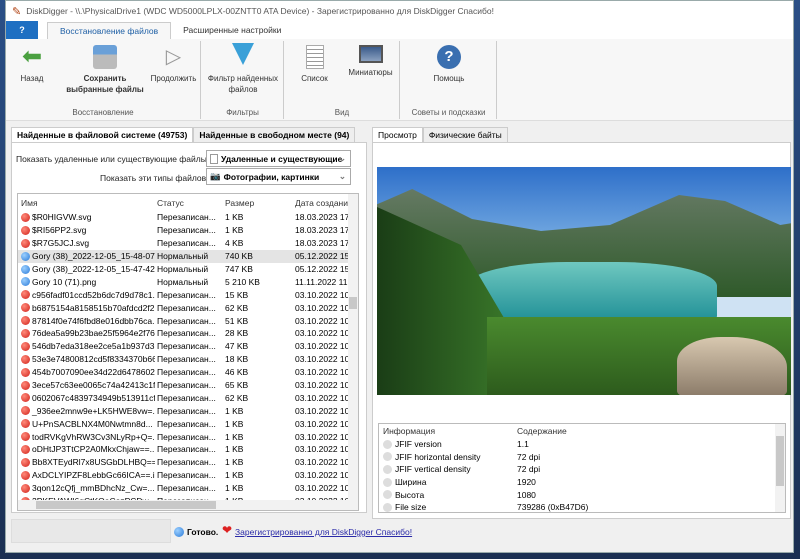 This screenshot has height=559, width=800. Describe the element at coordinates (526, 494) in the screenshot. I see `info-value: 1080` at that location.